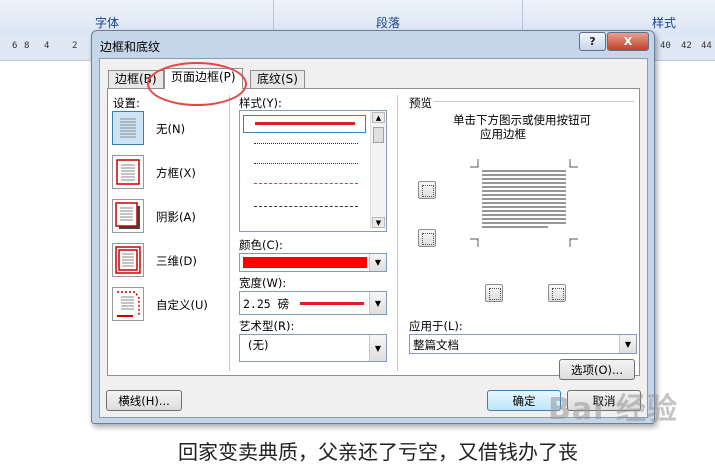 Image resolution: width=715 pixels, height=465 pixels. I want to click on setting-3d-label: 三维(D), so click(176, 261).